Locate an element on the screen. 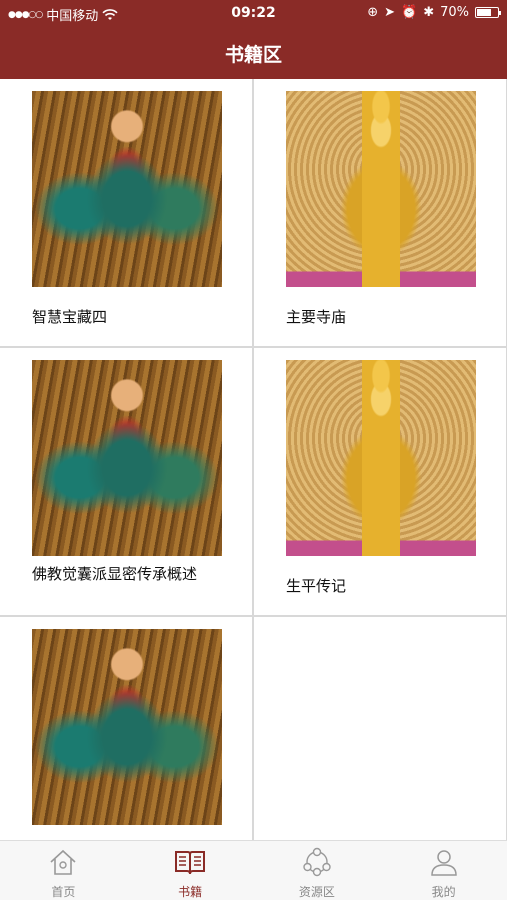 The width and height of the screenshot is (507, 900). book-card: 生平传记 is located at coordinates (380, 481).